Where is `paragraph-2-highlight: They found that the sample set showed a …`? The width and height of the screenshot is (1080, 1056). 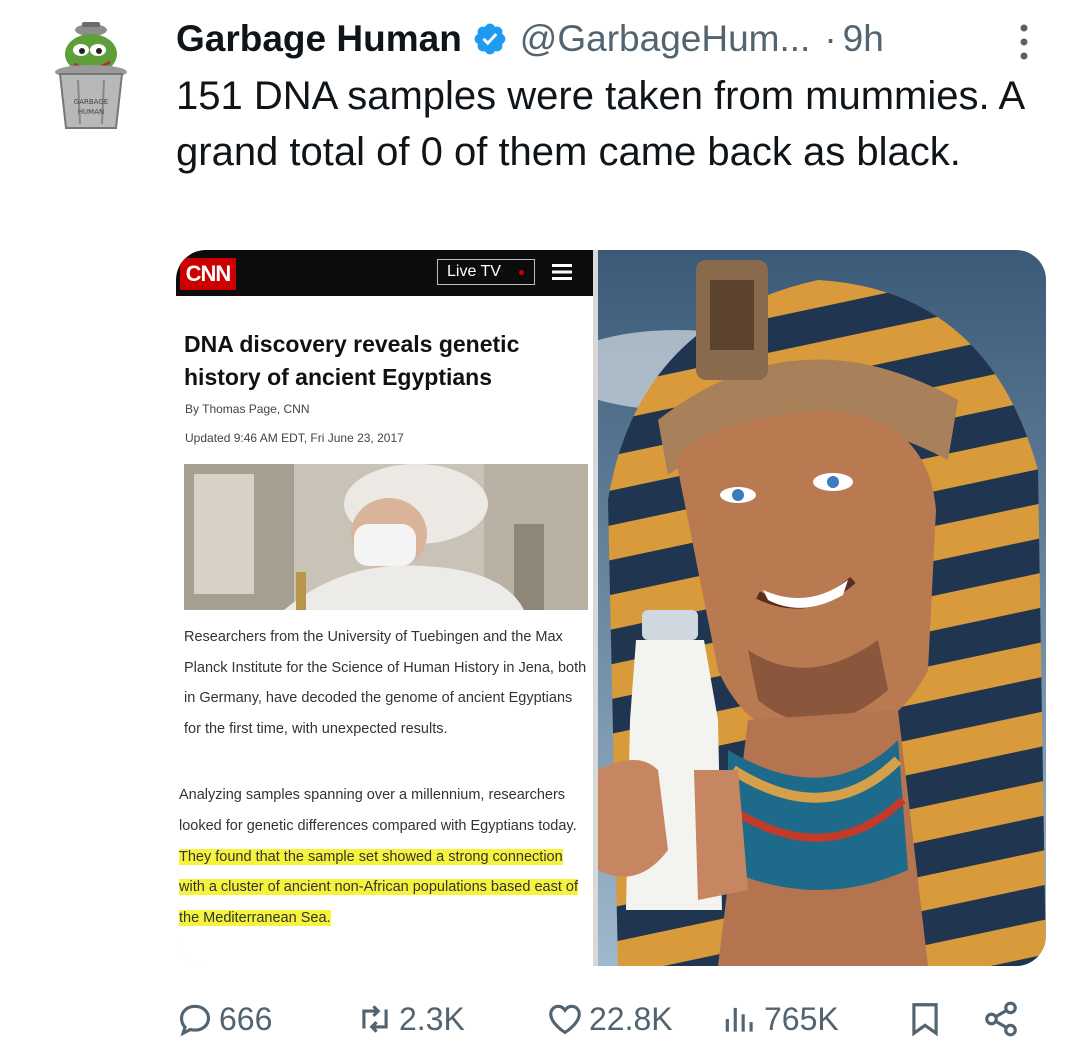
paragraph-2-highlight: They found that the sample set showed a … is located at coordinates (378, 887).